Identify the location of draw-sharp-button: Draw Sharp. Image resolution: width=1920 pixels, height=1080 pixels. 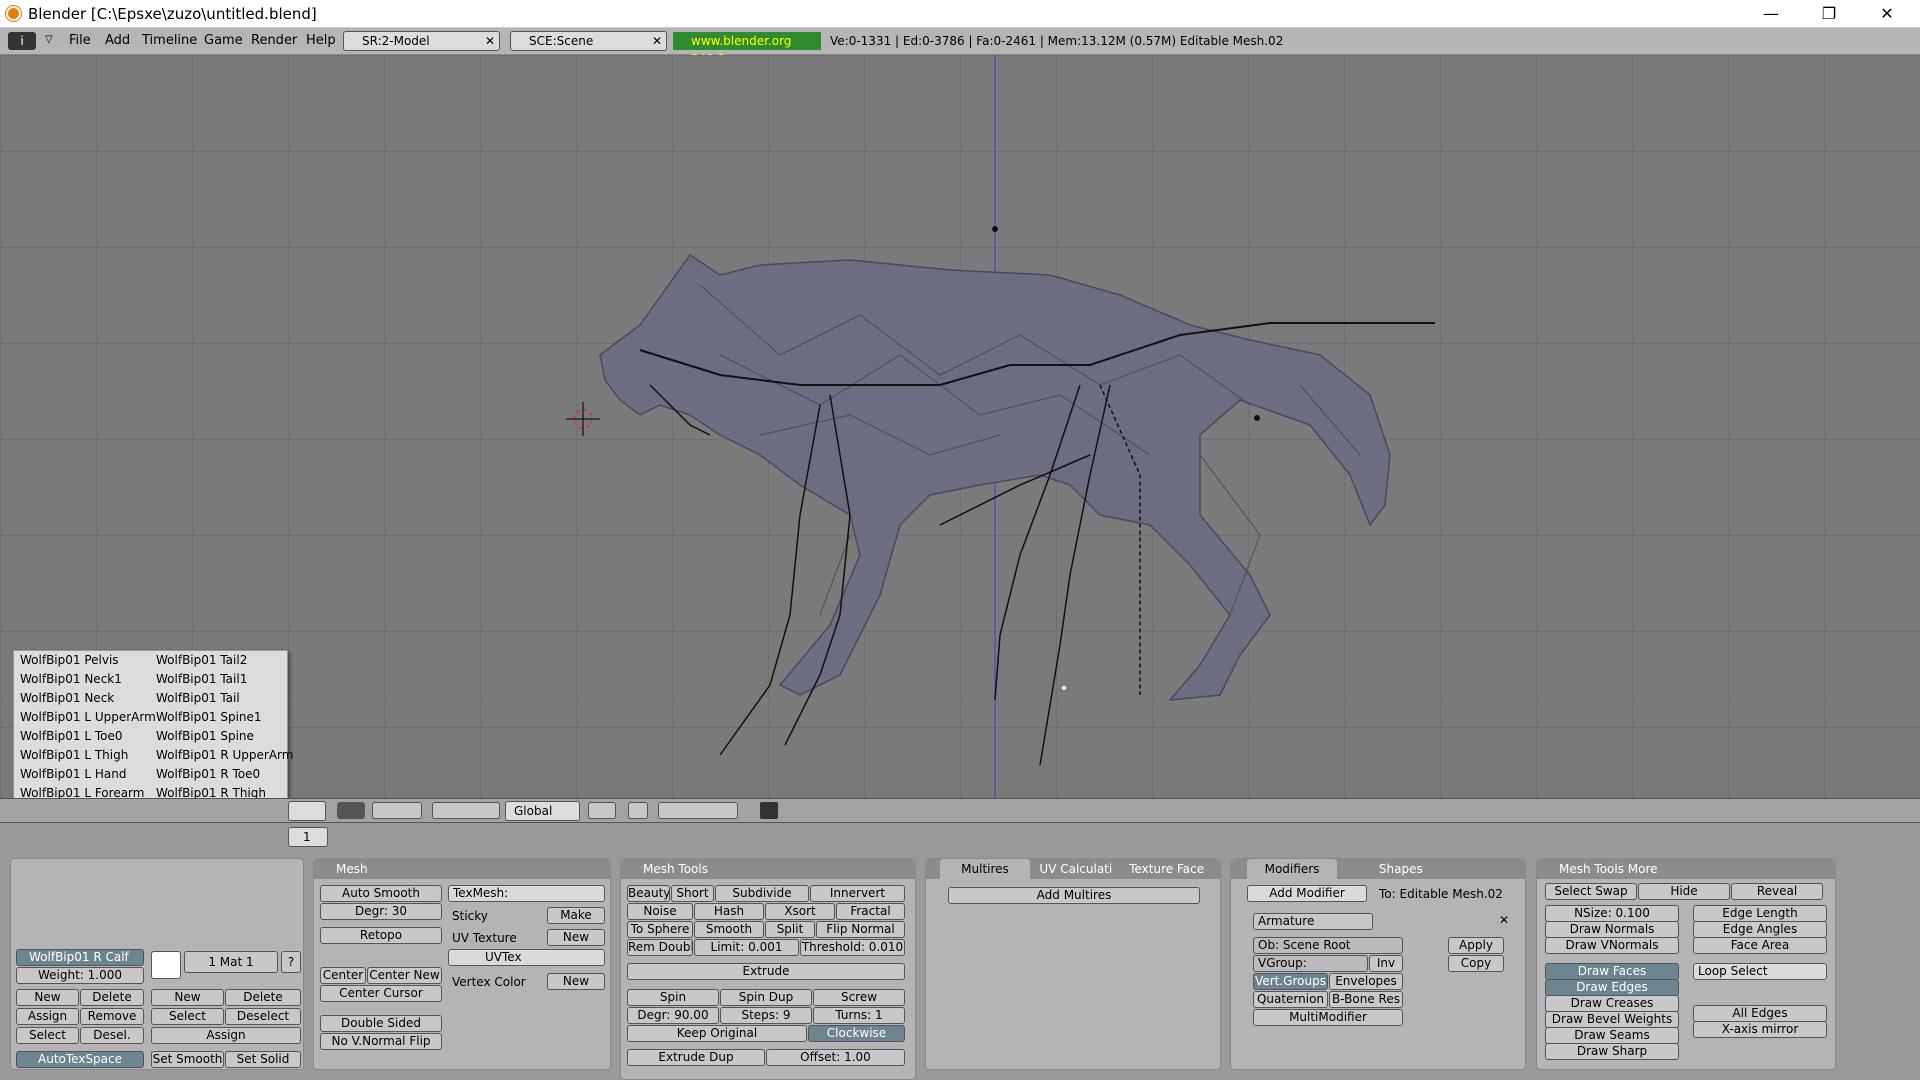
(1612, 1051).